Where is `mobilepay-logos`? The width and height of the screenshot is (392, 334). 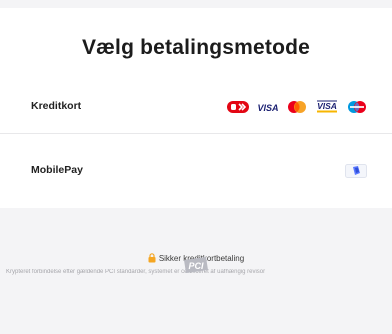
mobilepay-logos is located at coordinates (356, 171).